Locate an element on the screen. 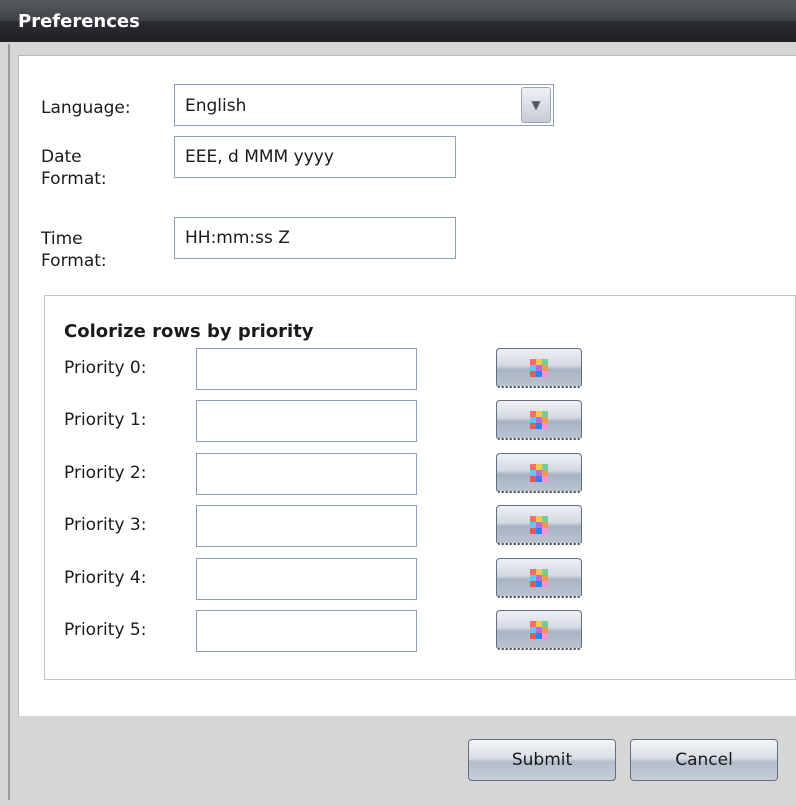 This screenshot has height=805, width=796. priority-3-label: Priority 3: is located at coordinates (105, 525).